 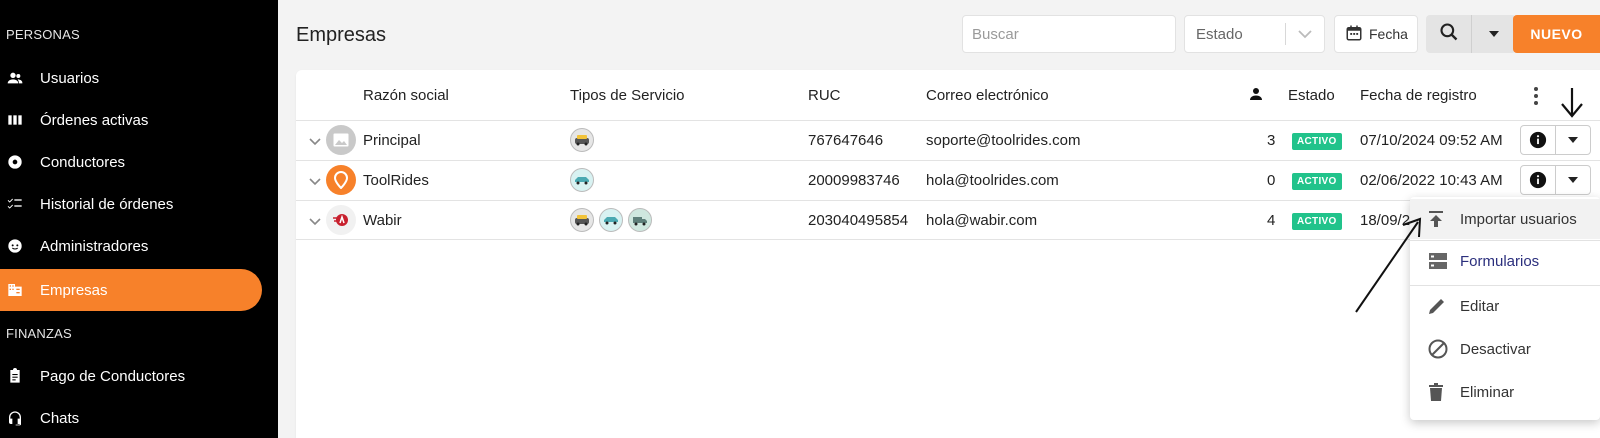 What do you see at coordinates (1556, 34) in the screenshot?
I see `nuevo-button: NUEVO` at bounding box center [1556, 34].